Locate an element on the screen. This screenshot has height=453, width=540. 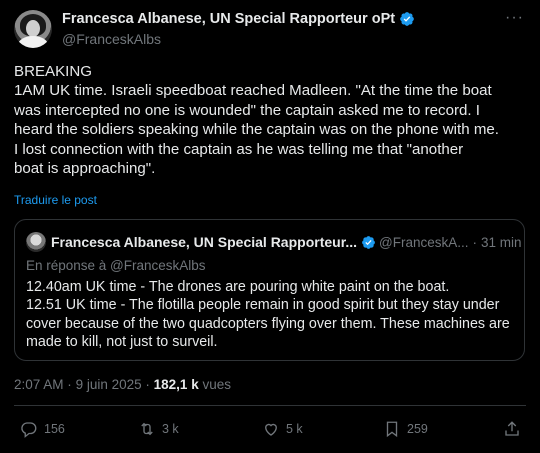
bookmark-icon is located at coordinates (392, 429).